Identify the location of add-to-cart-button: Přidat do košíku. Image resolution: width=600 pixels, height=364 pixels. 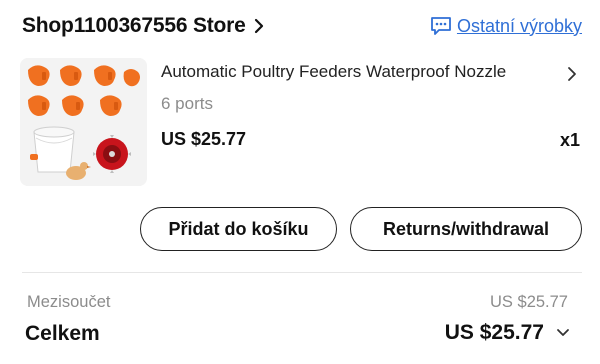
(238, 229).